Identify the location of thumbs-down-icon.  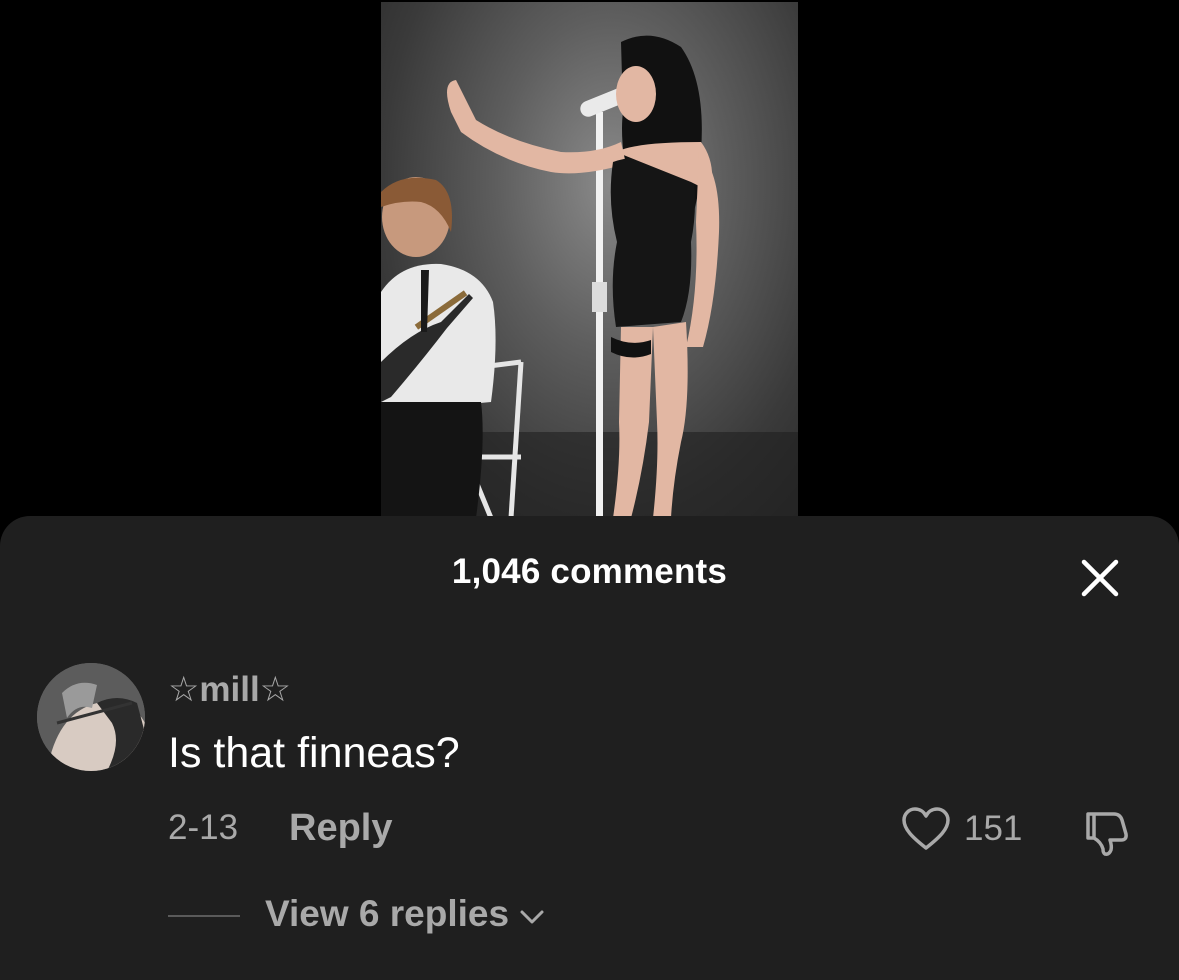
(1107, 834).